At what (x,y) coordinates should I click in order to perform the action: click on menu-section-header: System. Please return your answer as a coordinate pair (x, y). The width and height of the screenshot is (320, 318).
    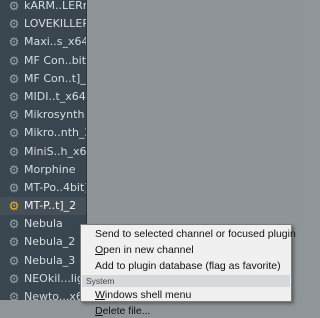
    Looking at the image, I should click on (186, 281).